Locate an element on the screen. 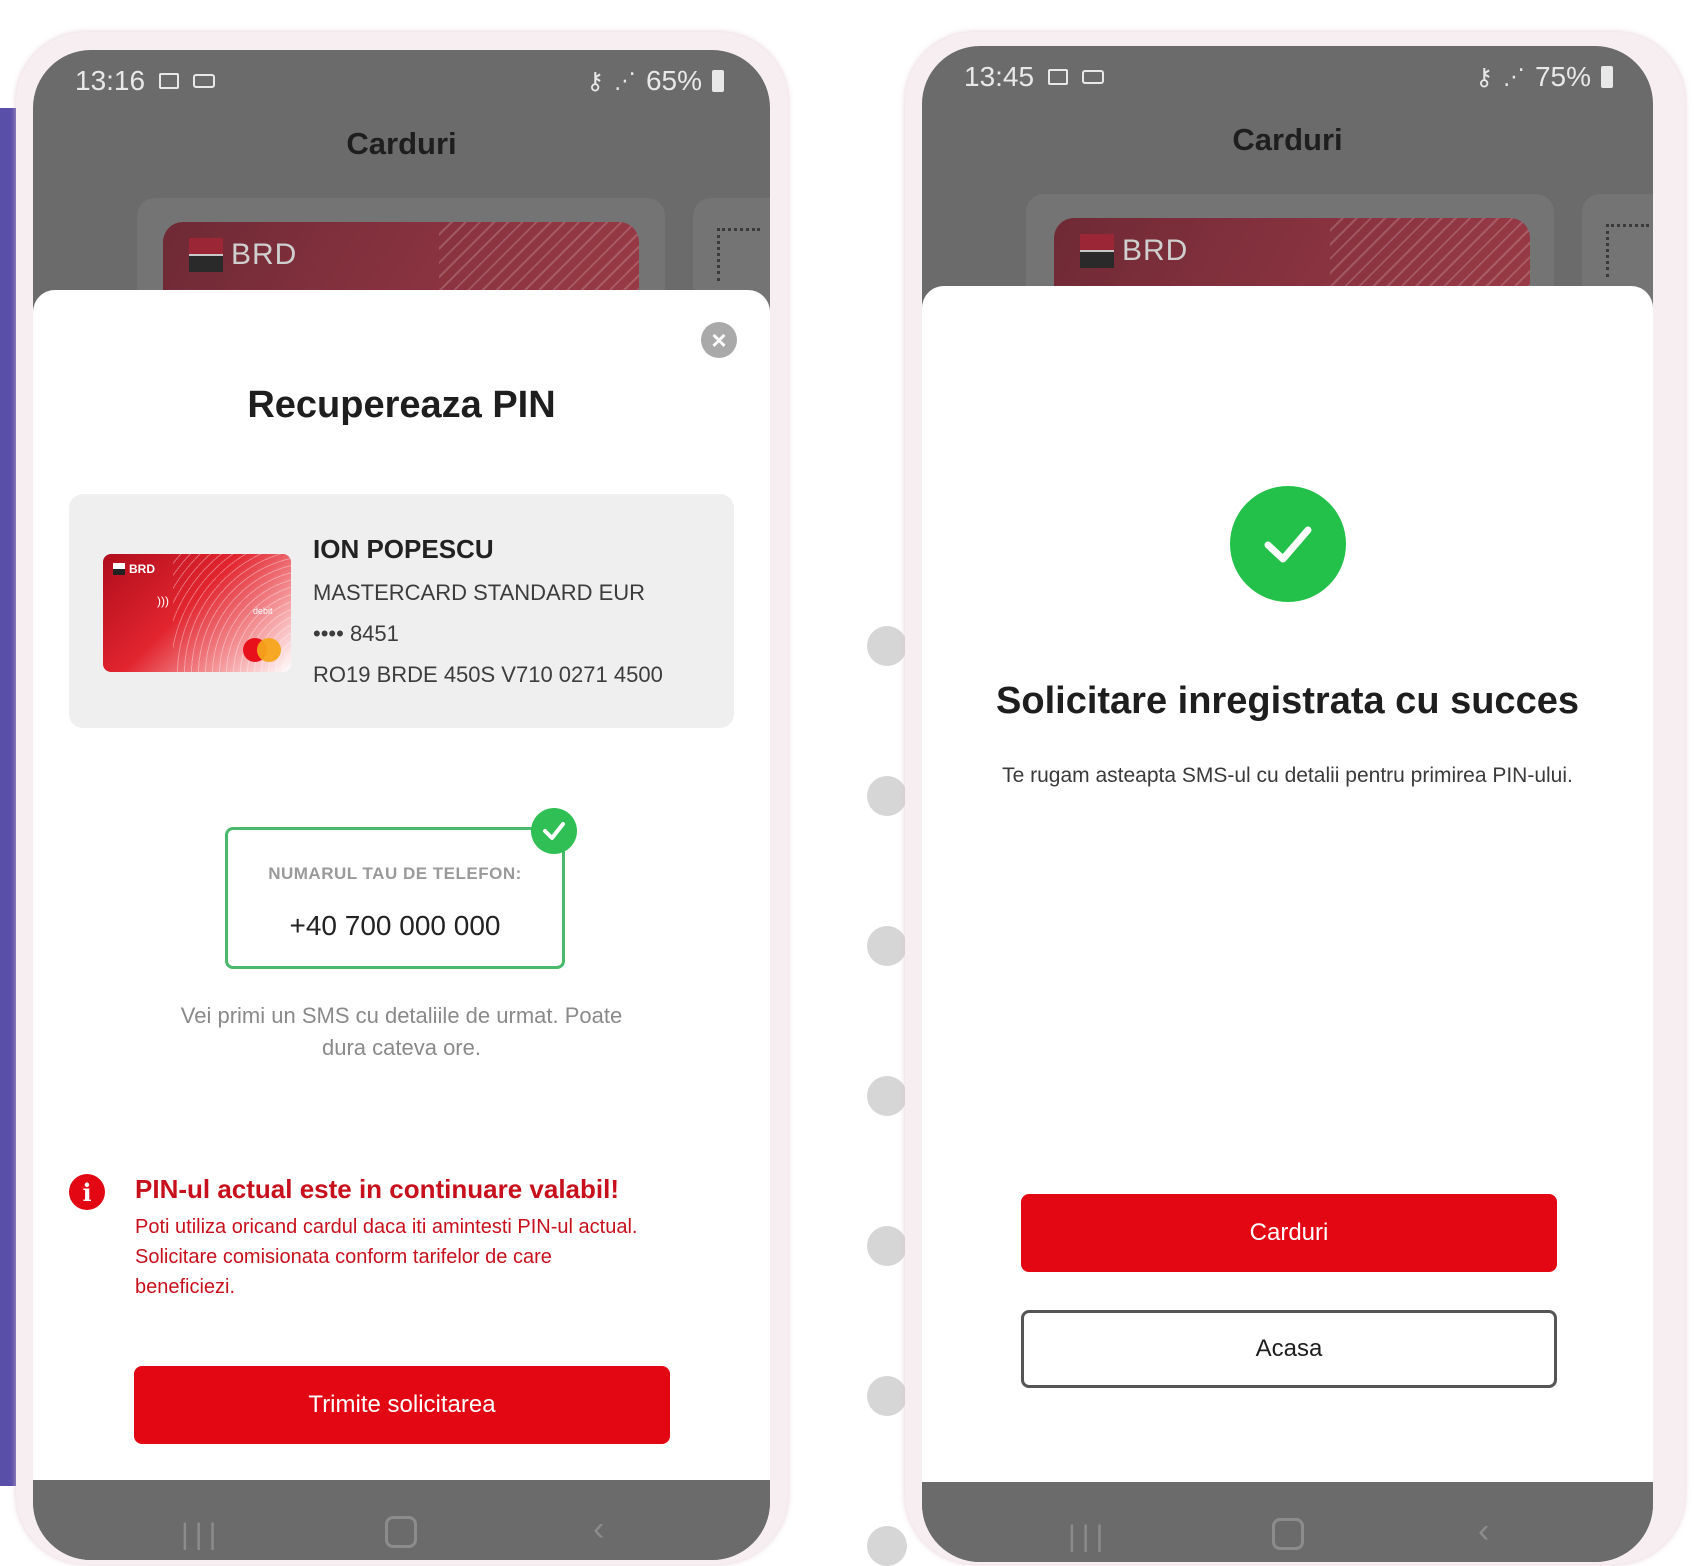 This screenshot has height=1566, width=1694. phone-number-field: NUMARUL TAU DE TELEFON: +40 700 000 000 is located at coordinates (395, 898).